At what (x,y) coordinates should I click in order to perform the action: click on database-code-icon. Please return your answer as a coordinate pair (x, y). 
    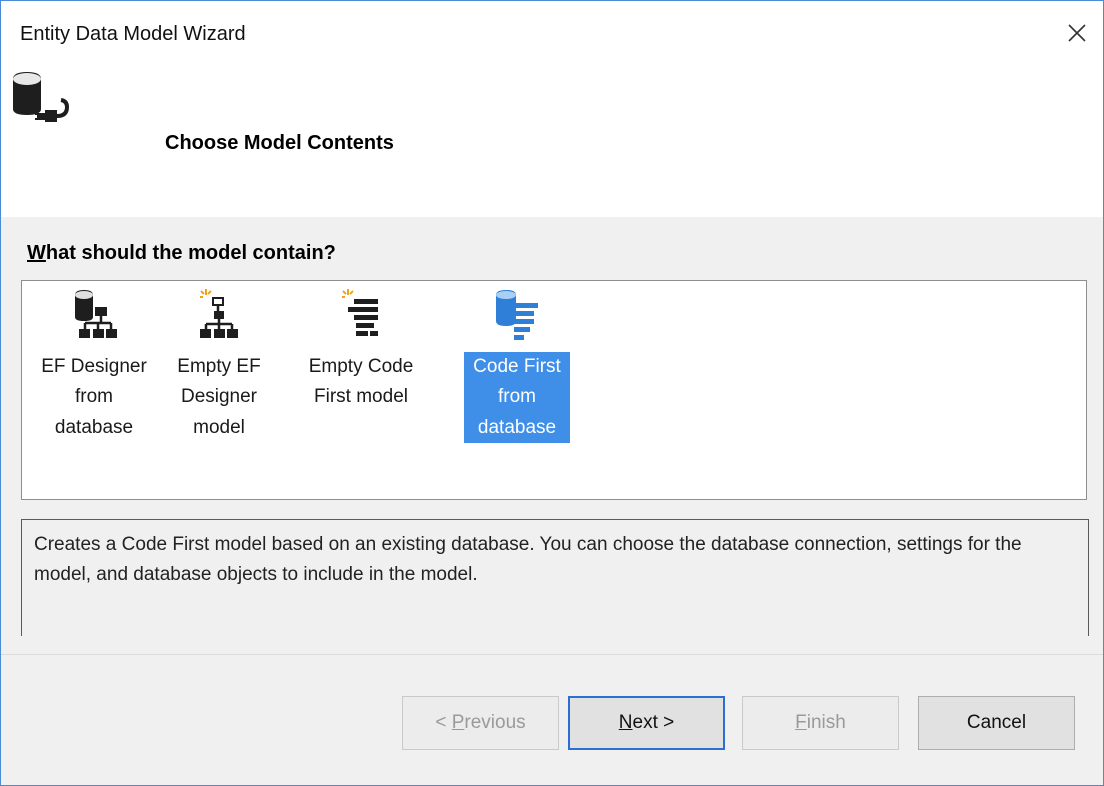
    Looking at the image, I should click on (517, 315).